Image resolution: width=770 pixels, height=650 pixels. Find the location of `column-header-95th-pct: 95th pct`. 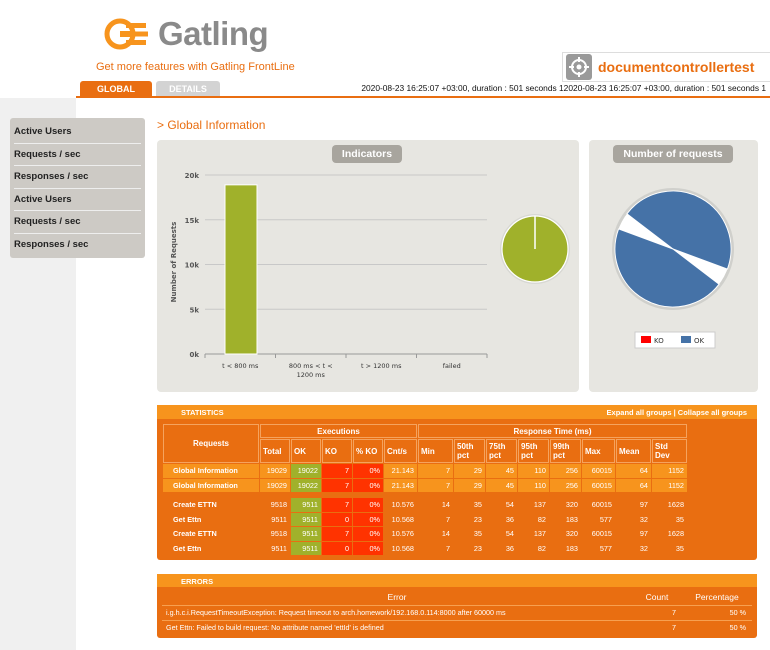

column-header-95th-pct: 95th pct is located at coordinates (533, 451).